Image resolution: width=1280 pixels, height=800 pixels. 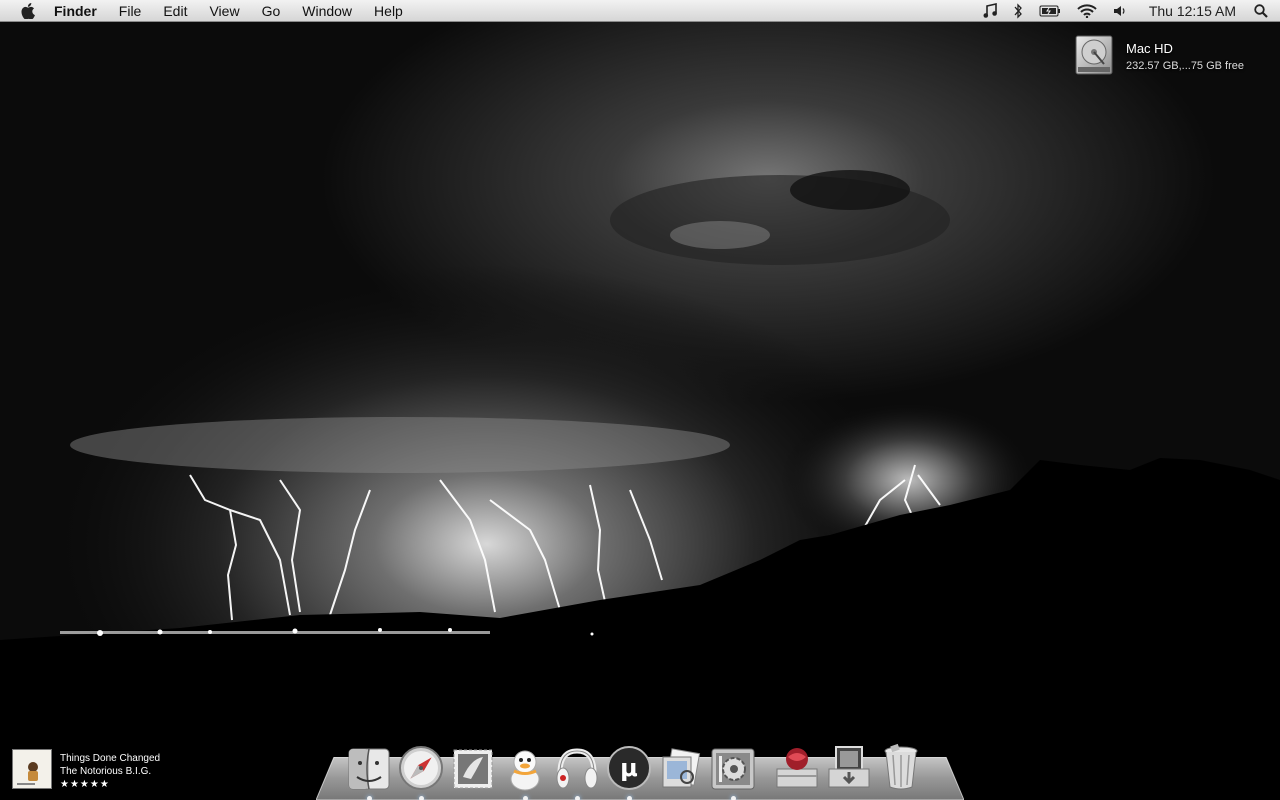 I want to click on dock-applications-stack-icon, so click(x=797, y=765).